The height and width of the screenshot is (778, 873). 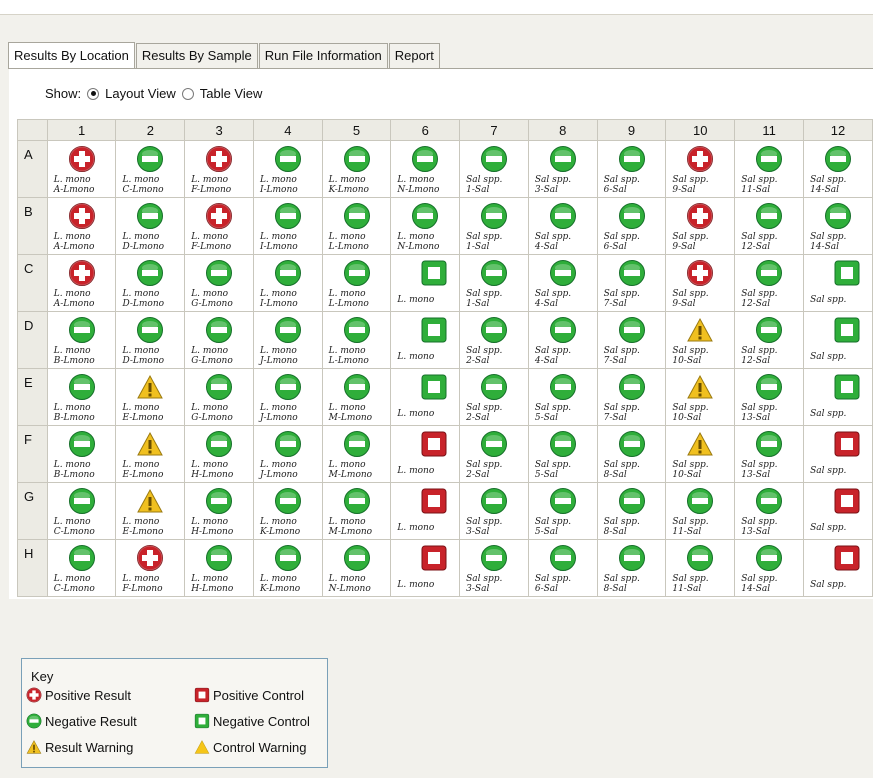 I want to click on well-G11: Sal spp. 13-Sal, so click(x=769, y=511).